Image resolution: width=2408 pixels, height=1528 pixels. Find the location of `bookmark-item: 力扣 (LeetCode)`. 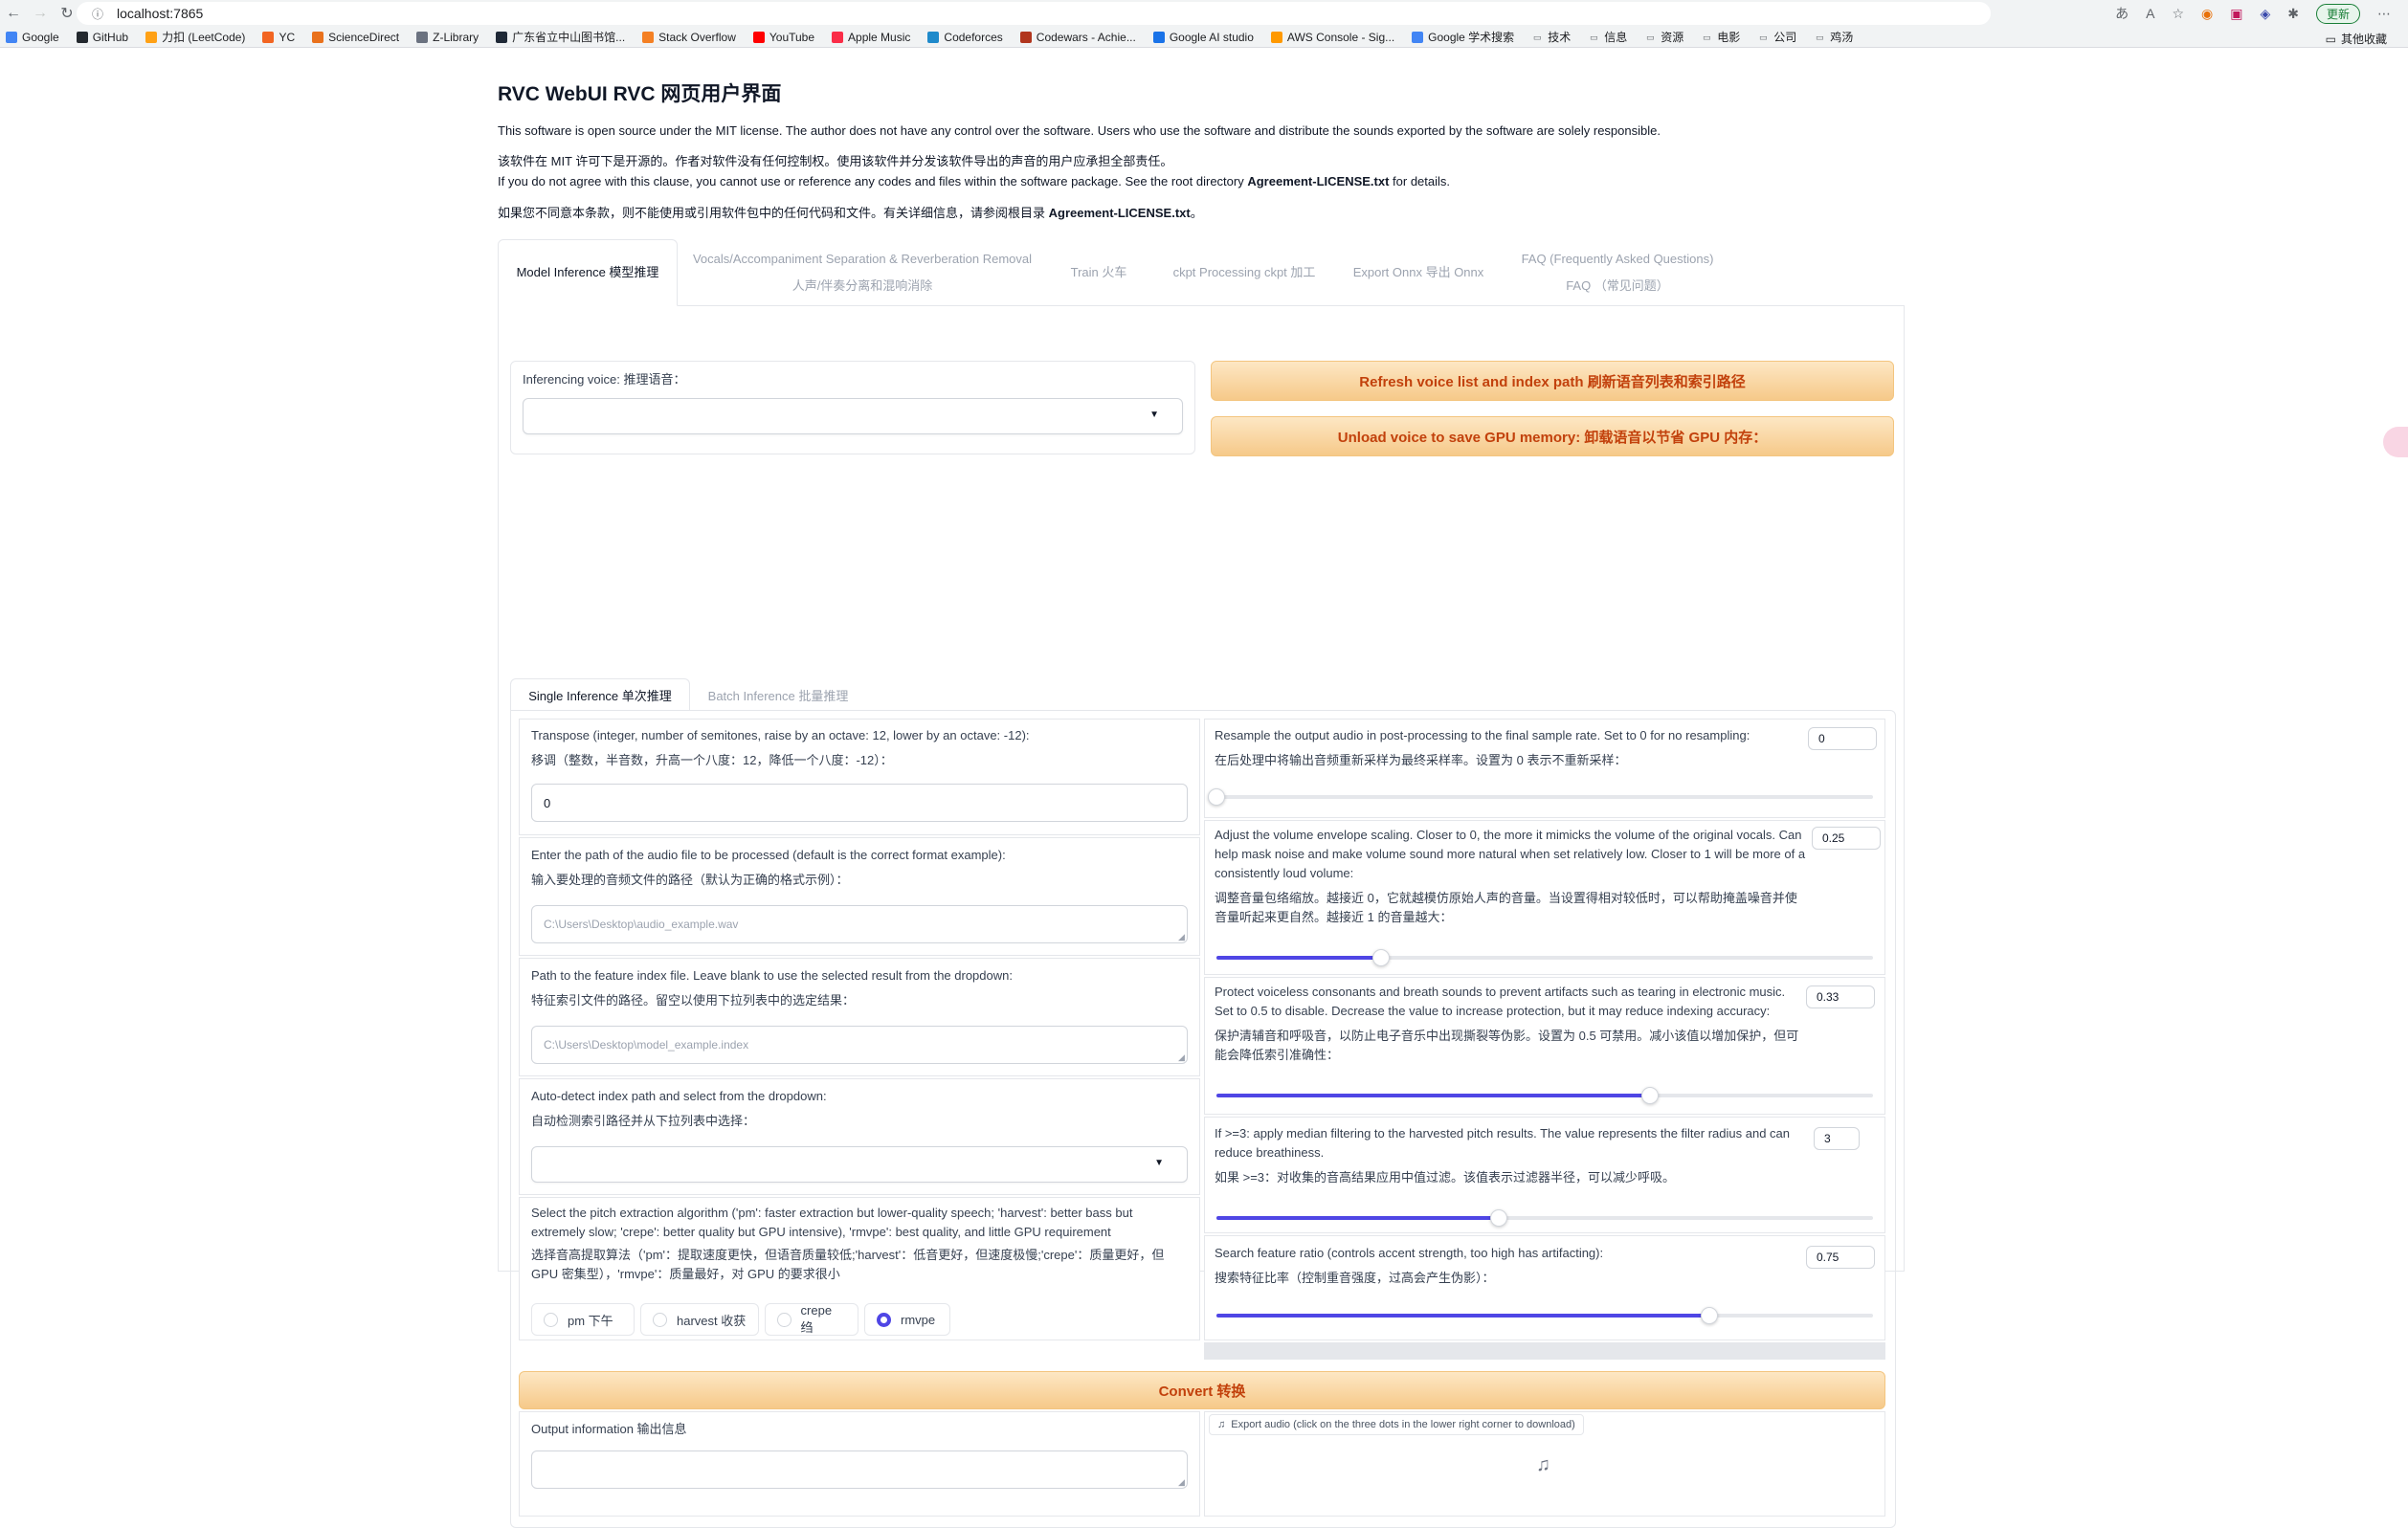

bookmark-item: 力扣 (LeetCode) is located at coordinates (195, 37).